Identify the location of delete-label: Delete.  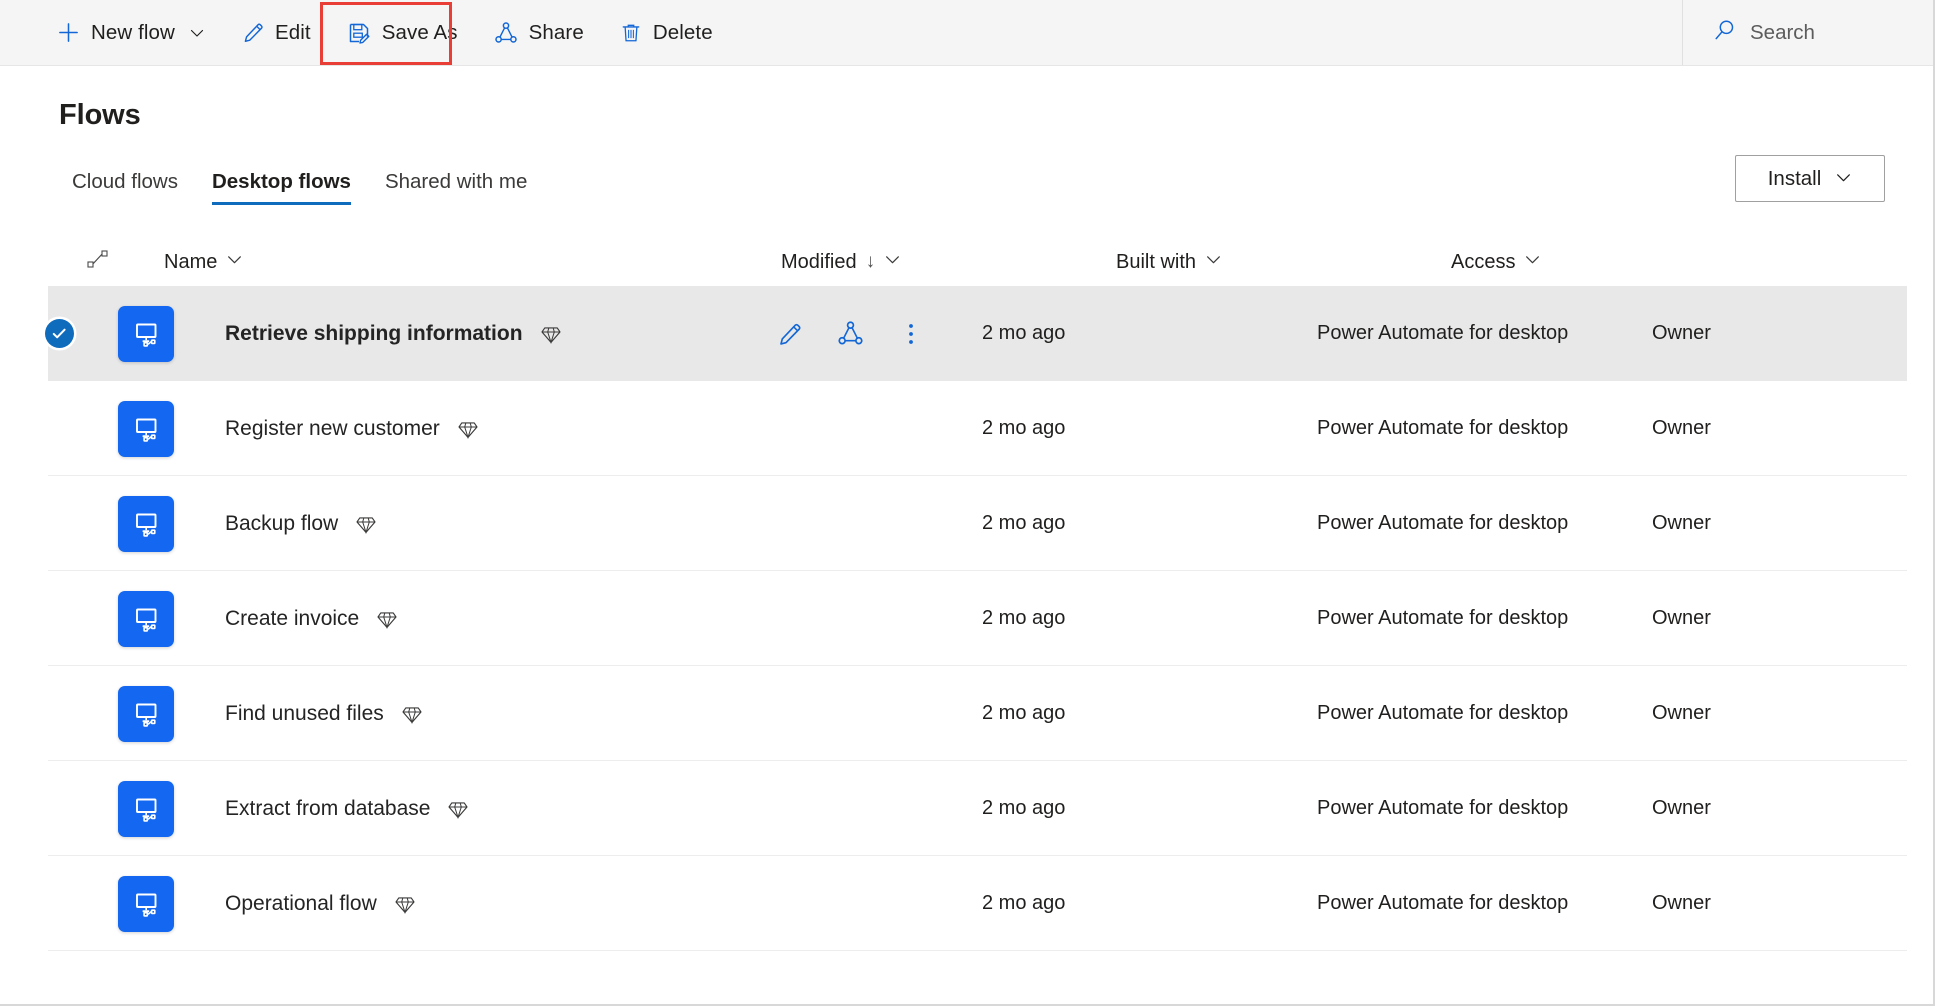
(682, 32).